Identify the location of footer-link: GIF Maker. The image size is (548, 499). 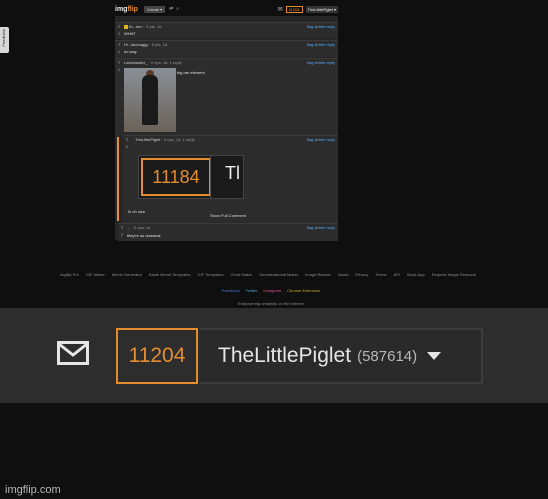
(95, 274).